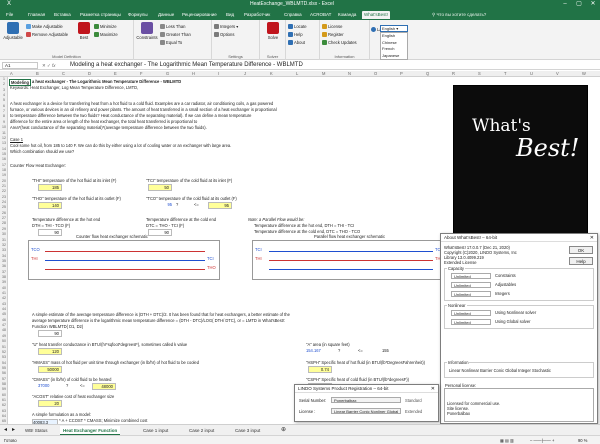  I want to click on row-number: 64, so click(4, 416).